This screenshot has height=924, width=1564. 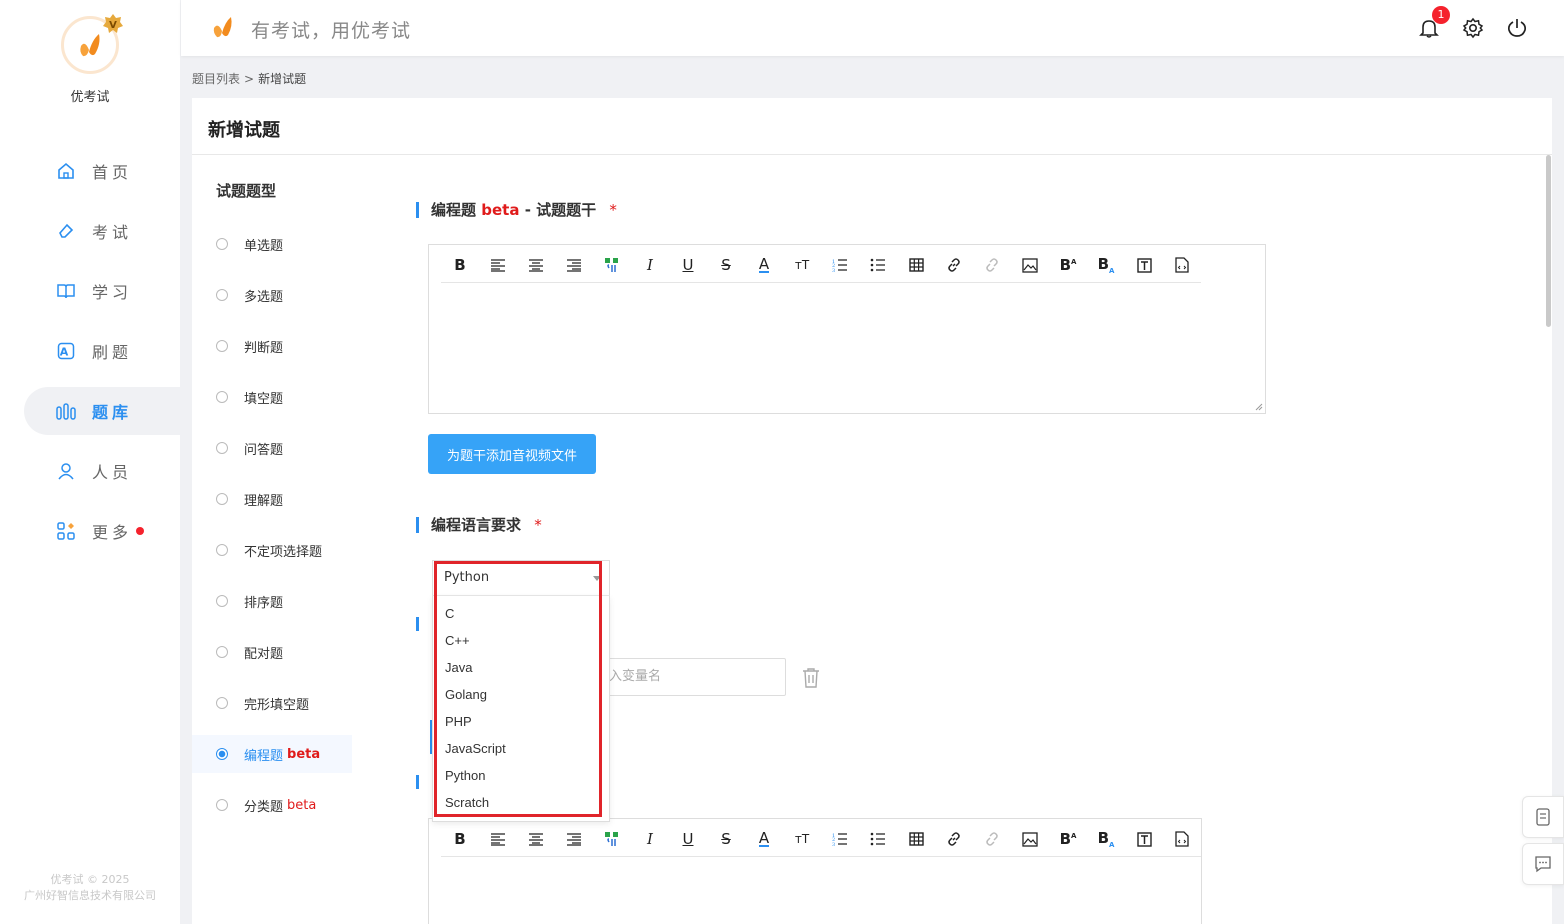 I want to click on home-icon, so click(x=66, y=171).